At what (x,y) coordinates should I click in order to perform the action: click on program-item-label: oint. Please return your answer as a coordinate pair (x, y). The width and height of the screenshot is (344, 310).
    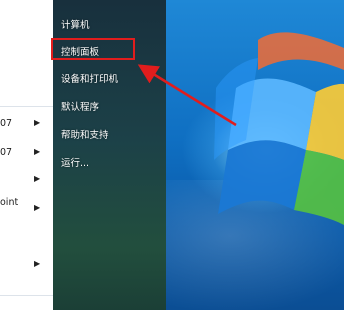
    Looking at the image, I should click on (9, 202).